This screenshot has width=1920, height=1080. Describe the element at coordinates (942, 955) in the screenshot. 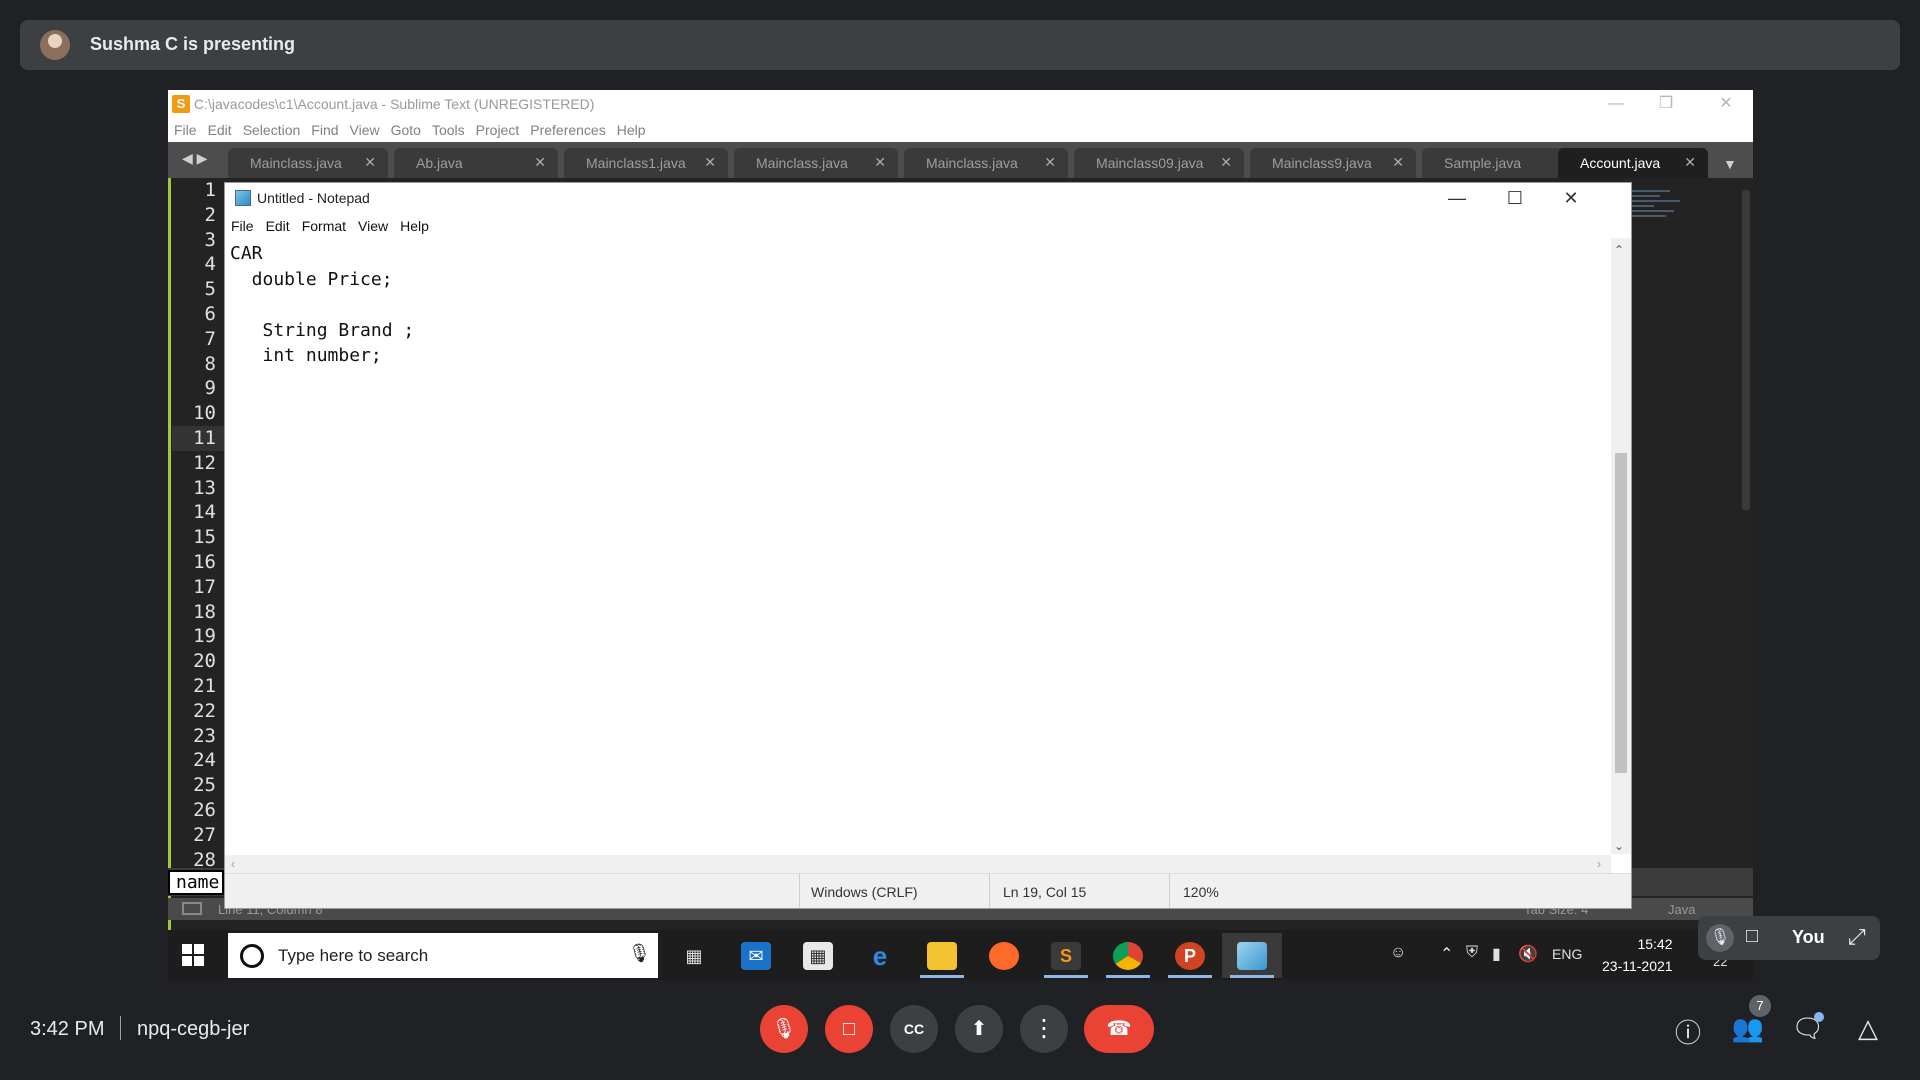

I see `file-explorer-icon` at that location.